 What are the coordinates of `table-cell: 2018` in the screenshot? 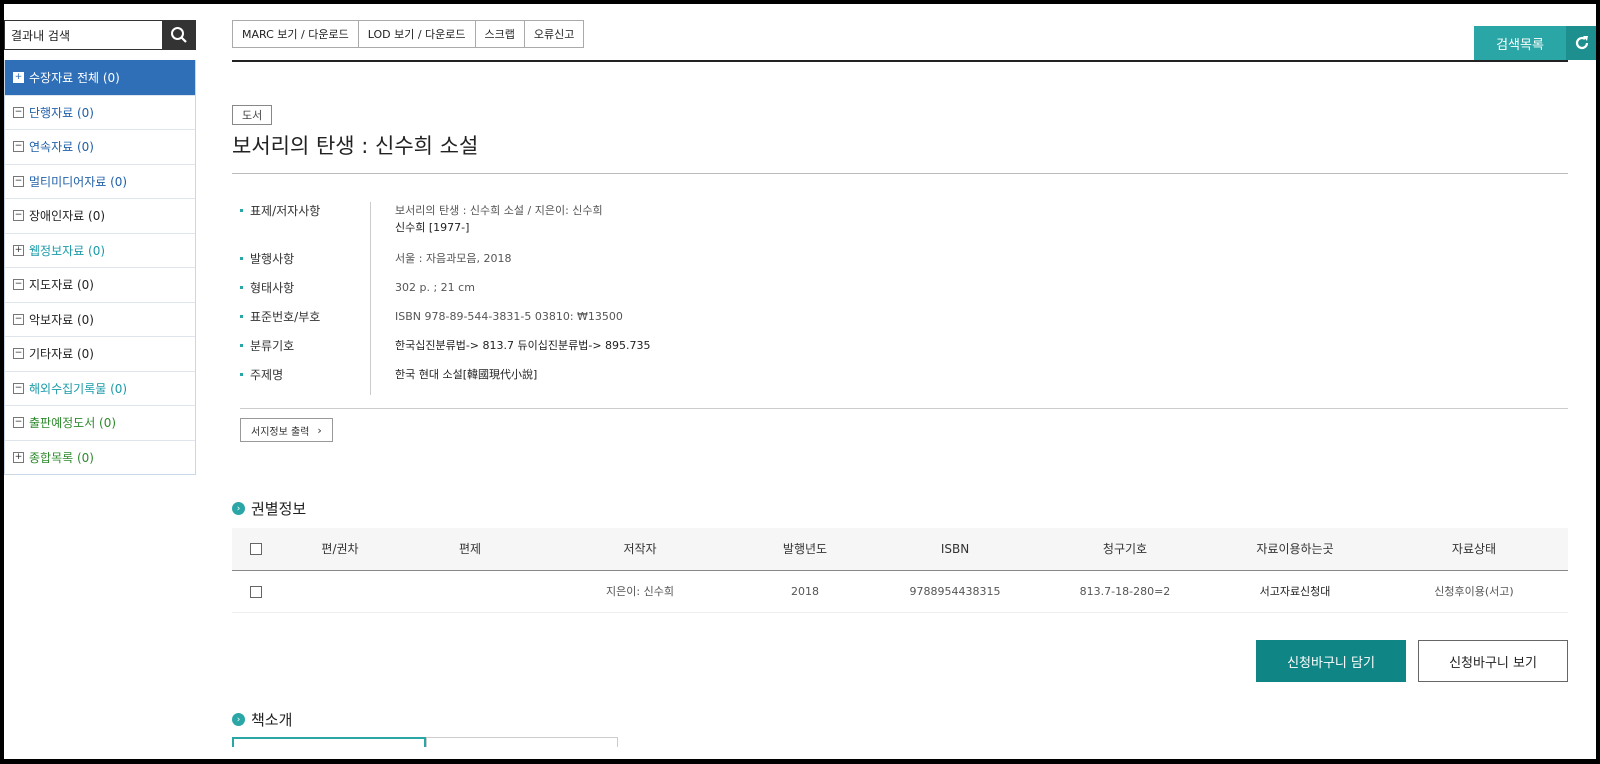 It's located at (805, 591).